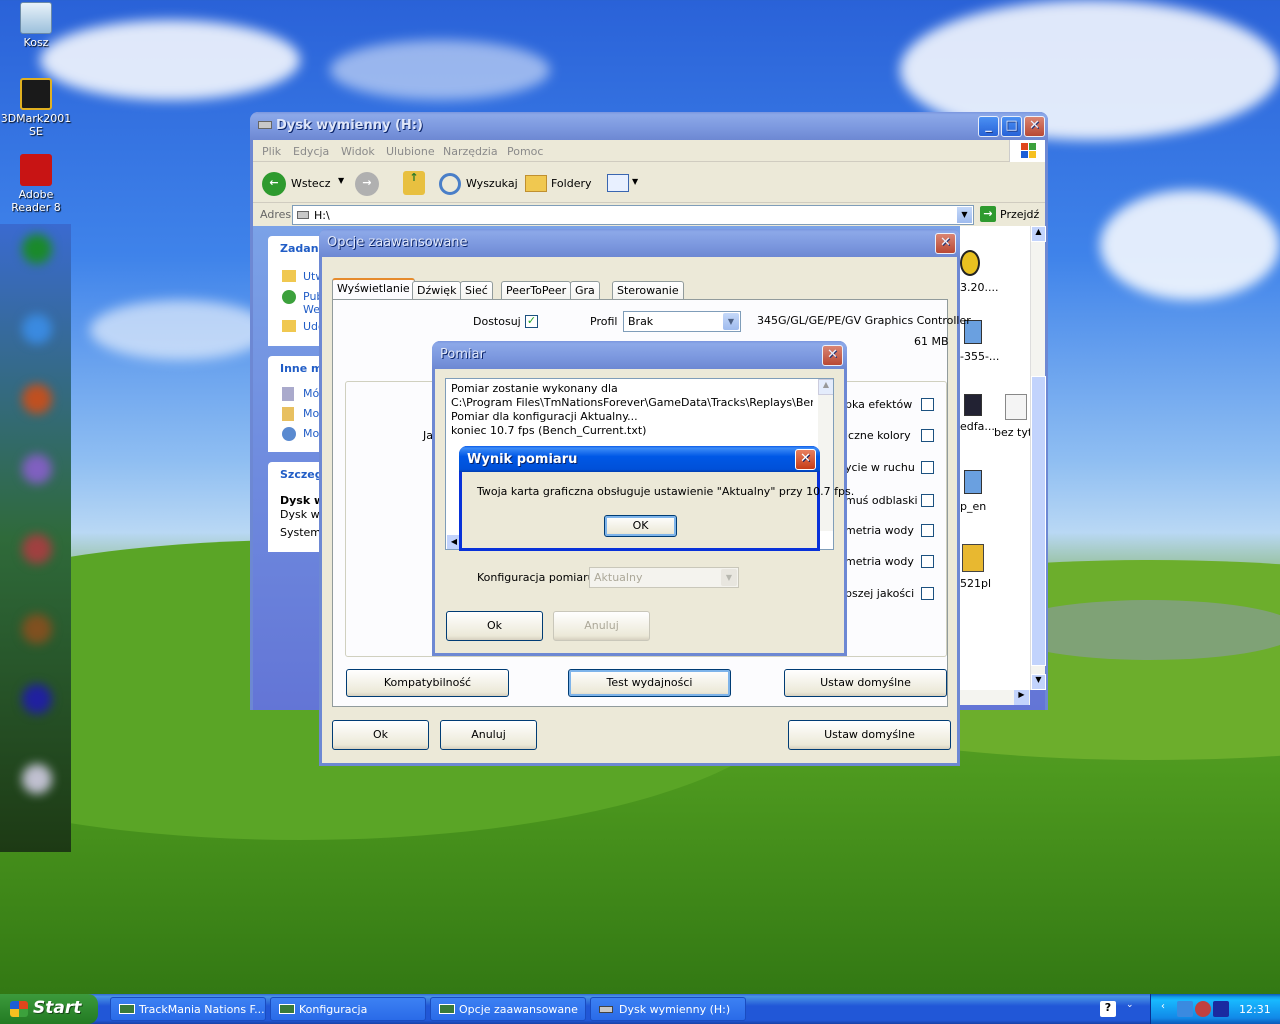  I want to click on scroll-right-icon: ▶, so click(1021, 697).